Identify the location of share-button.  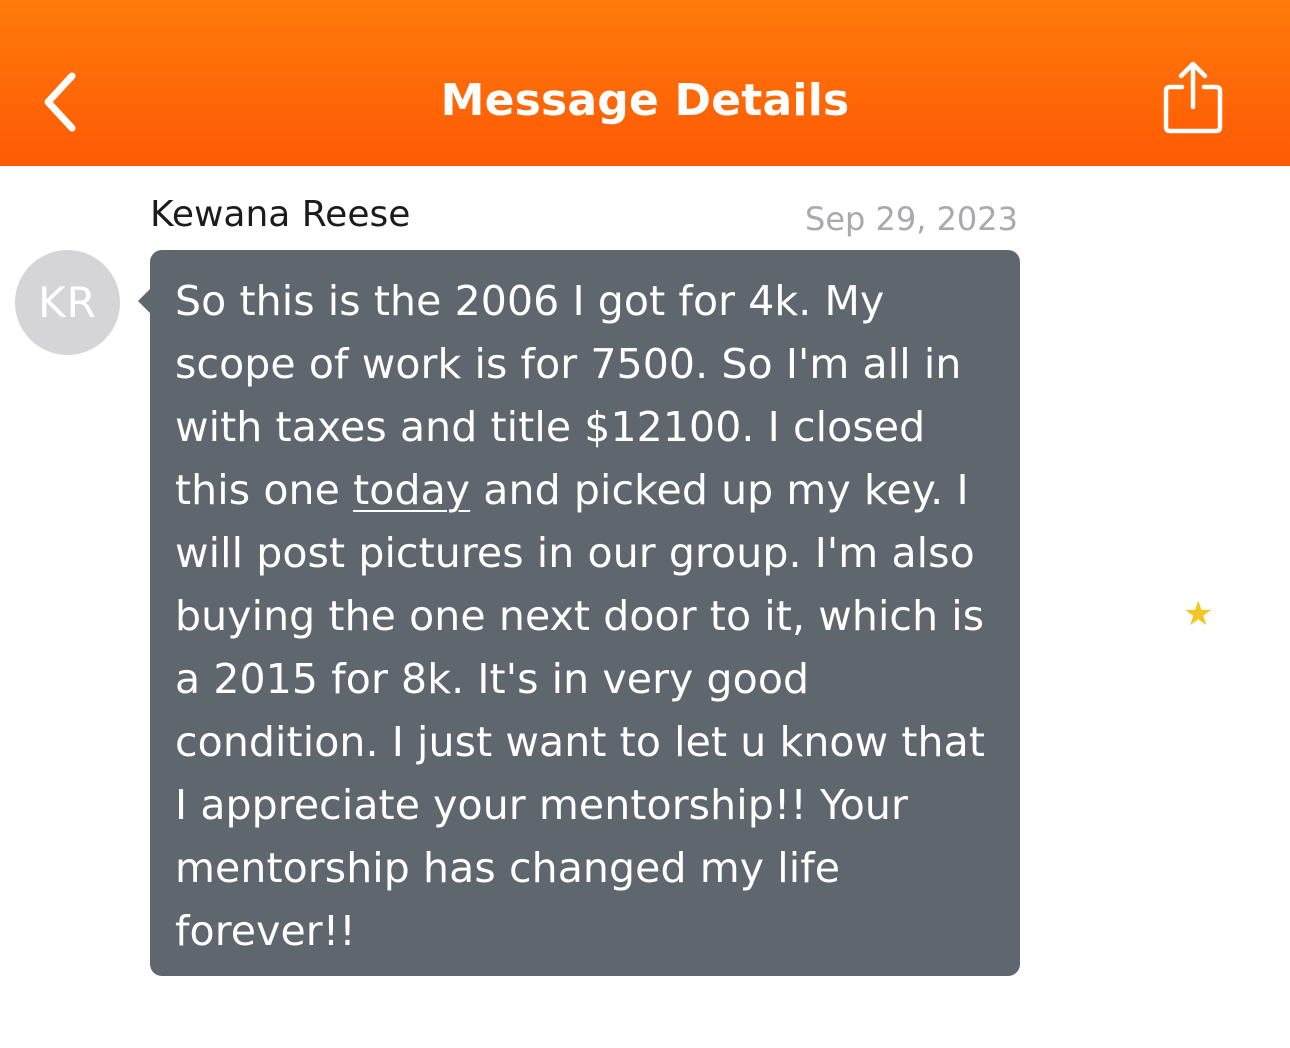
(1193, 98).